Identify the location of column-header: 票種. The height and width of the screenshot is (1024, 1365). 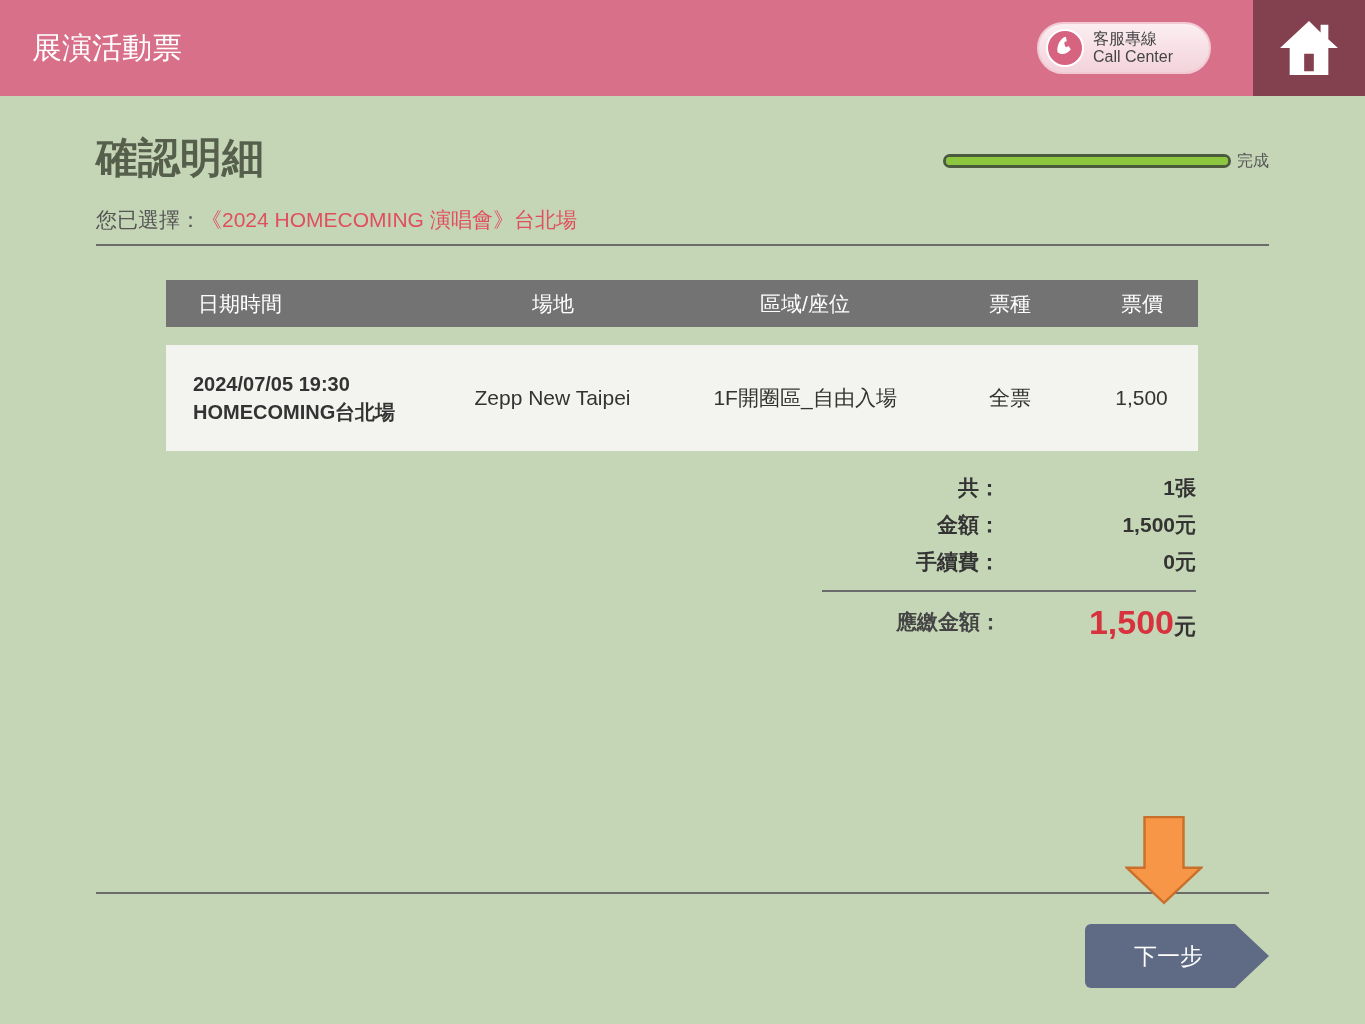
(1010, 303).